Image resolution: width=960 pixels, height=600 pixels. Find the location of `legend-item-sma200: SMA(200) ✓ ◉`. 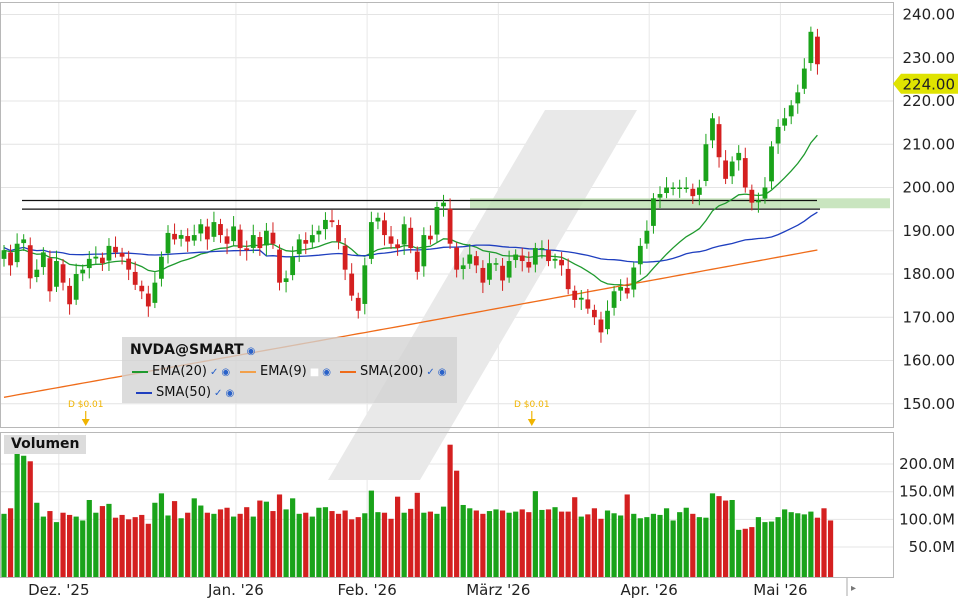

legend-item-sma200: SMA(200) ✓ ◉ is located at coordinates (393, 371).